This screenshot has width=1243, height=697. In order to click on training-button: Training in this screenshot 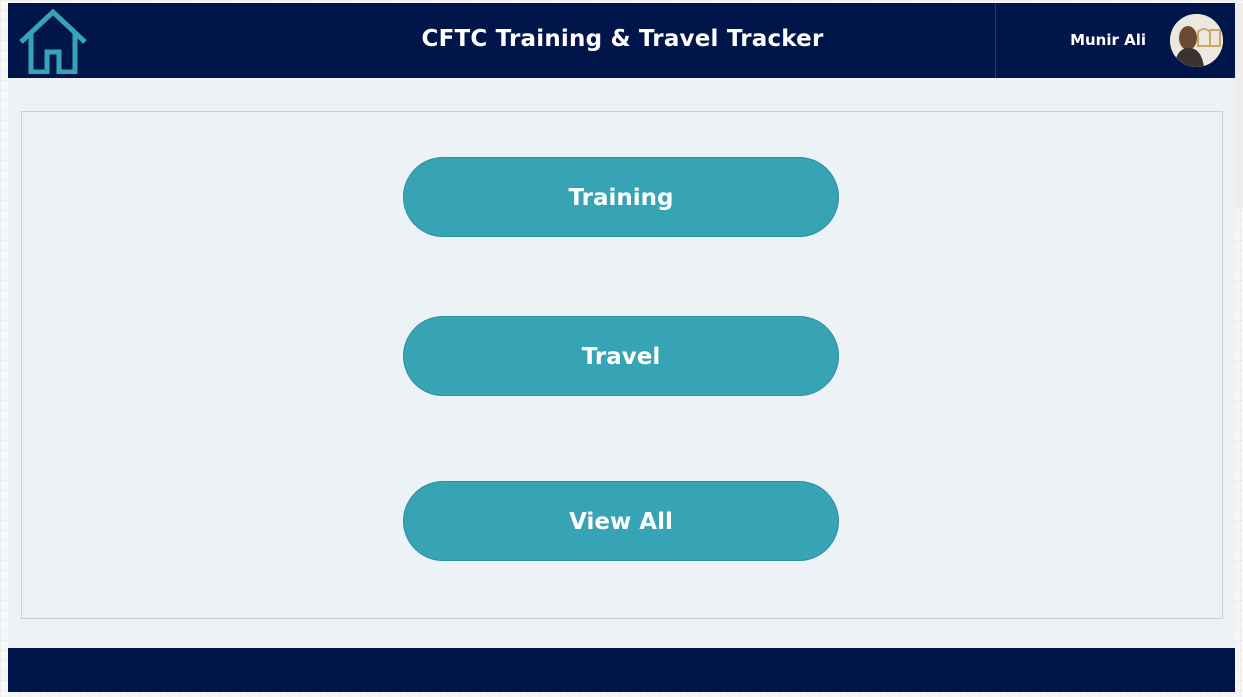, I will do `click(621, 197)`.